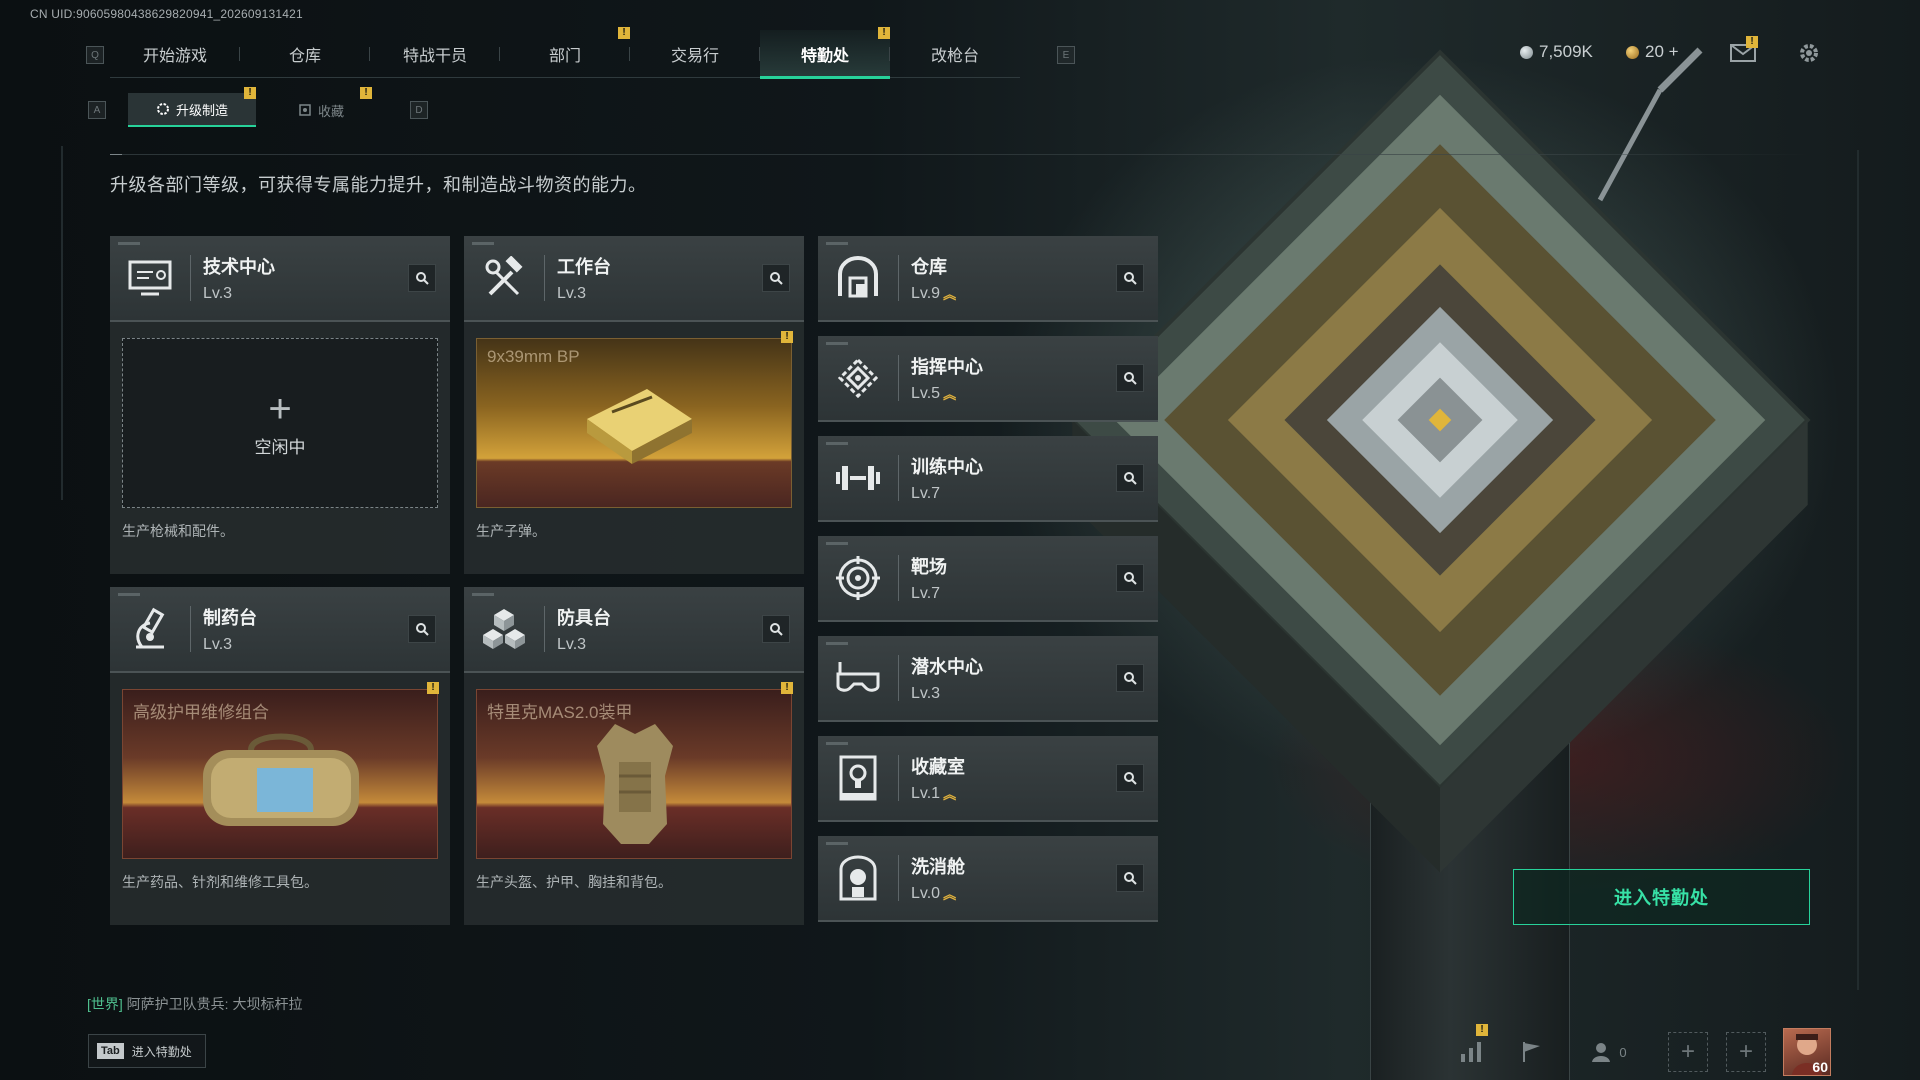 This screenshot has width=1920, height=1080. What do you see at coordinates (988, 879) in the screenshot?
I see `department-row-decontamination: 洗消舱 Lv.0 ︽` at bounding box center [988, 879].